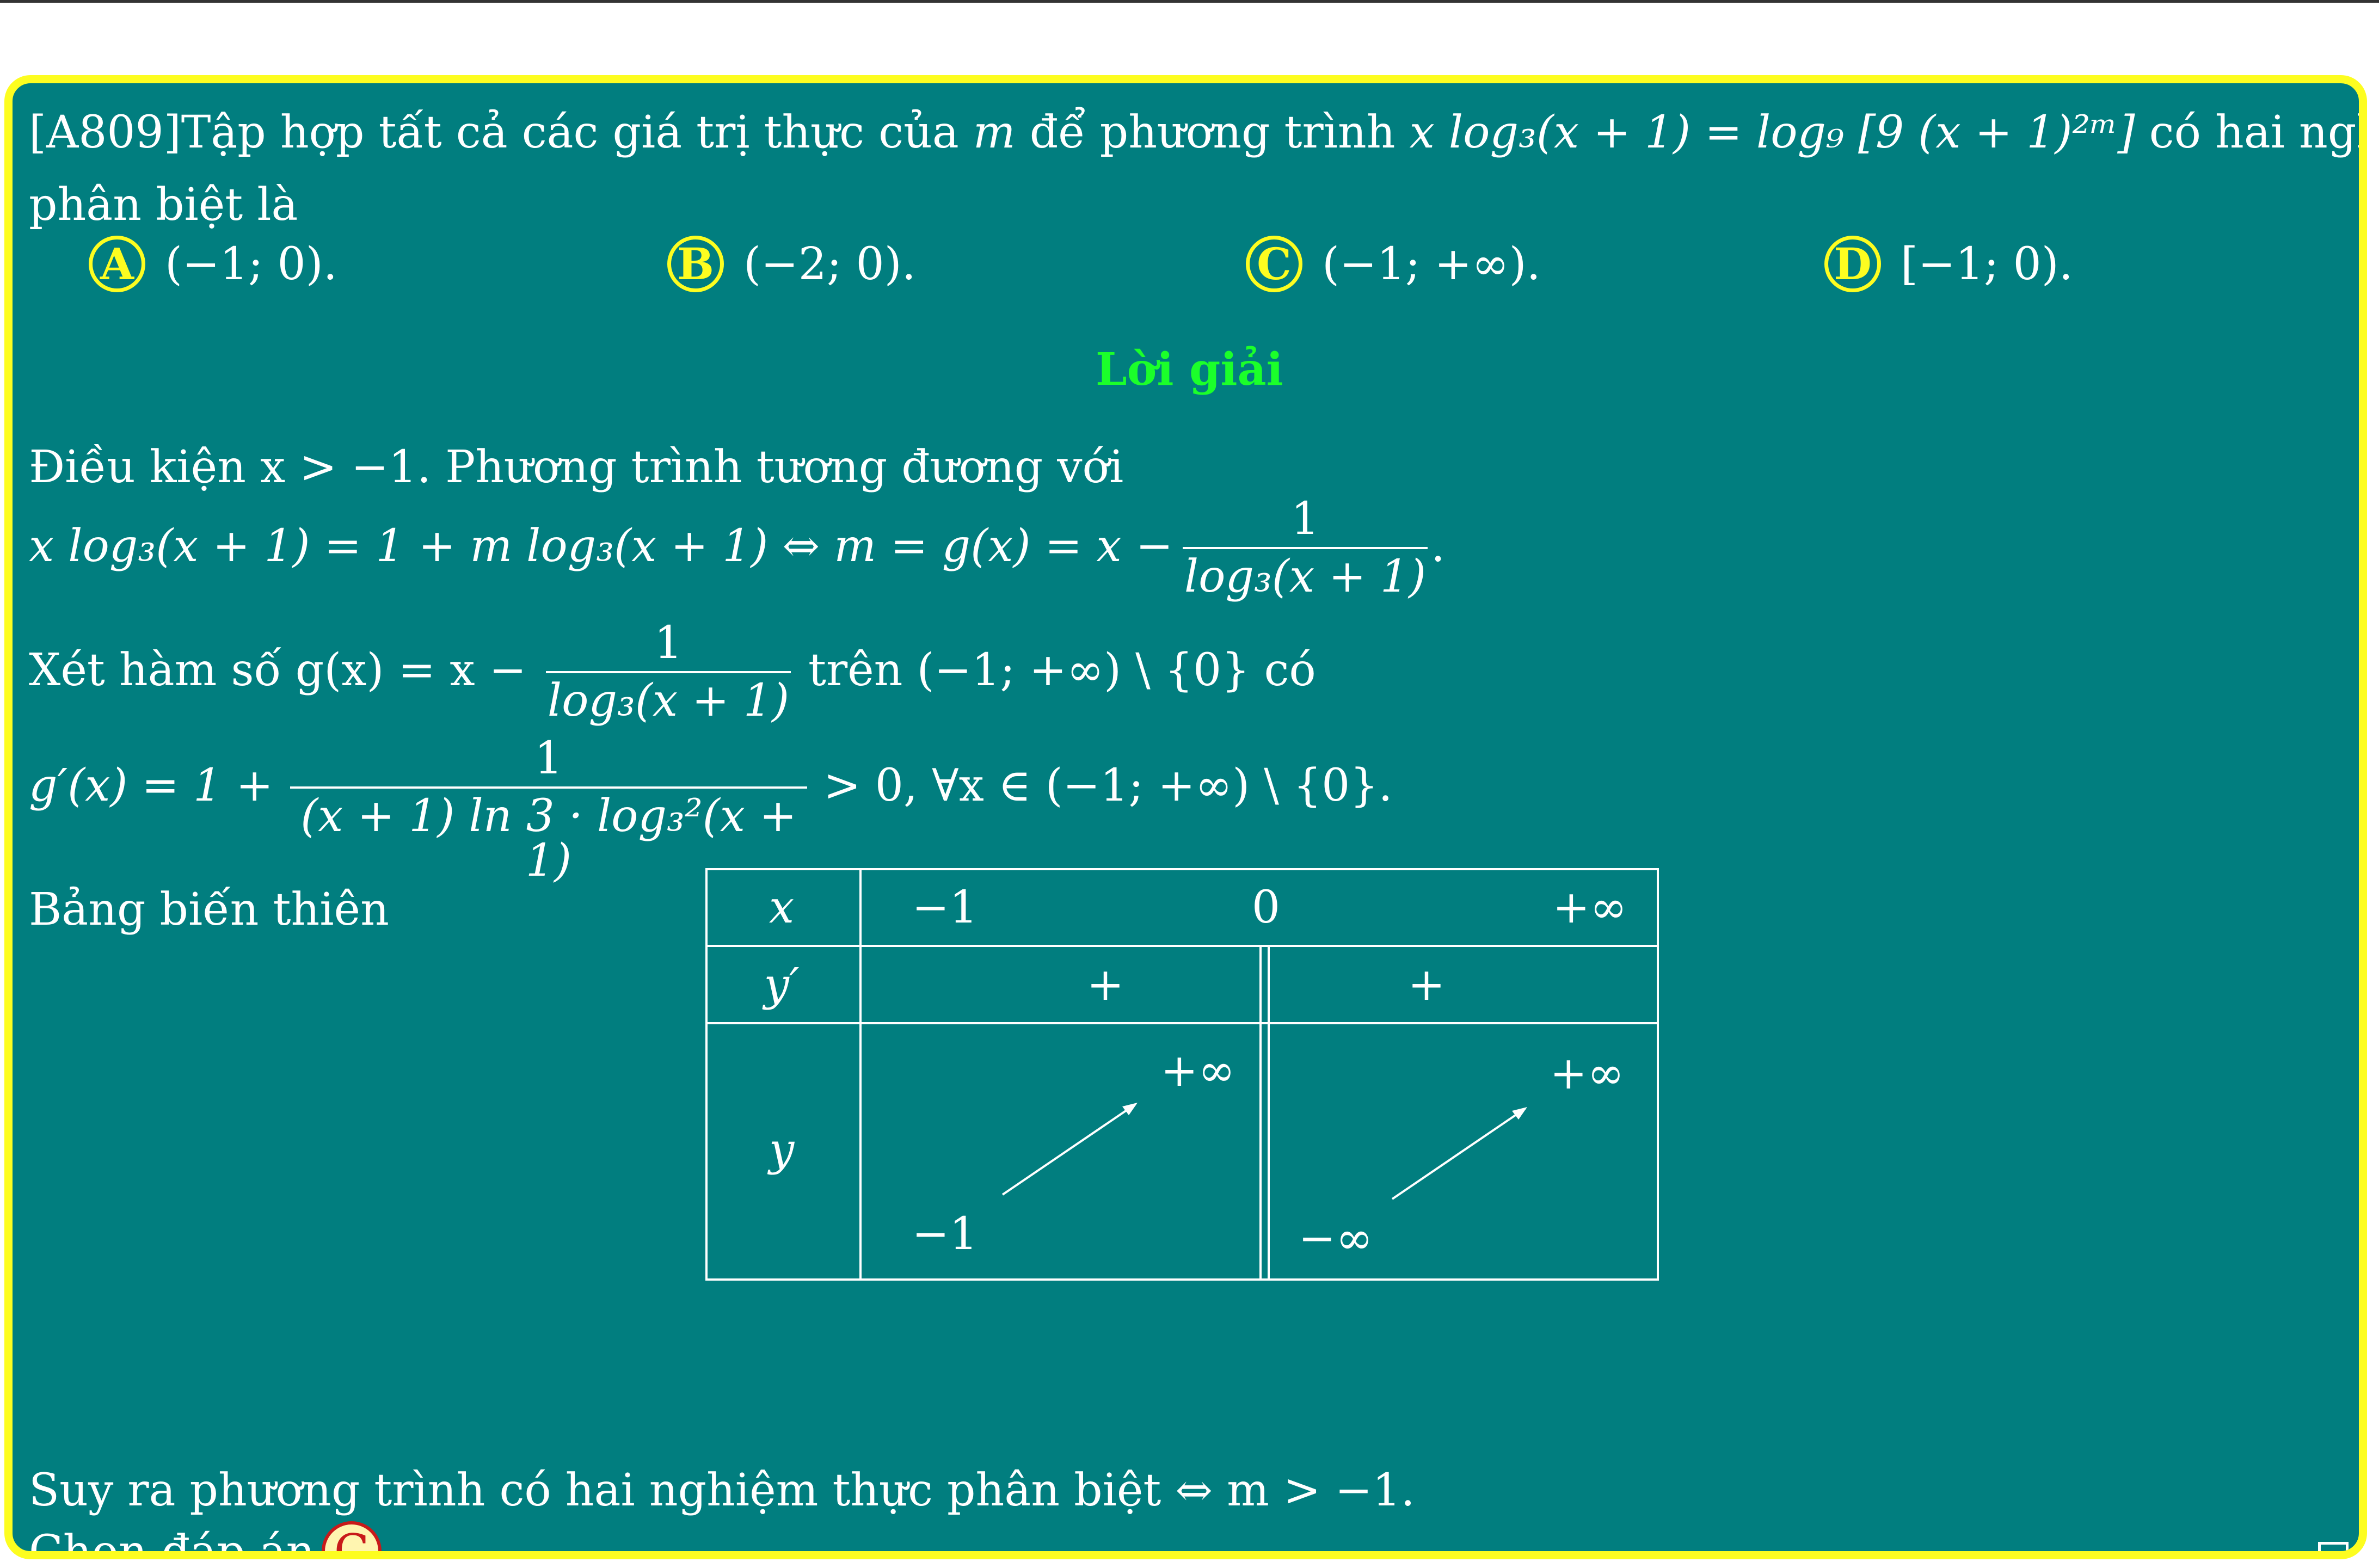  What do you see at coordinates (1266, 907) in the screenshot?
I see `x-value-zero: 0` at bounding box center [1266, 907].